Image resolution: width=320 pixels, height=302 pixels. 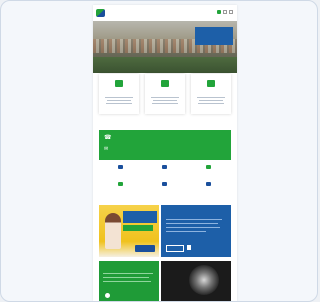 What do you see at coordinates (231, 12) in the screenshot?
I see `menu-icon` at bounding box center [231, 12].